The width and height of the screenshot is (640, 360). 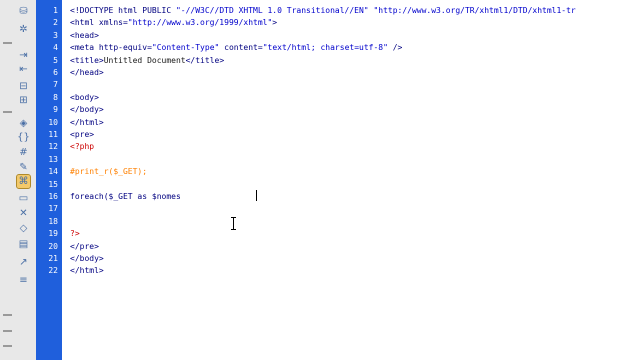 What do you see at coordinates (53, 209) in the screenshot?
I see `line-number: 17` at bounding box center [53, 209].